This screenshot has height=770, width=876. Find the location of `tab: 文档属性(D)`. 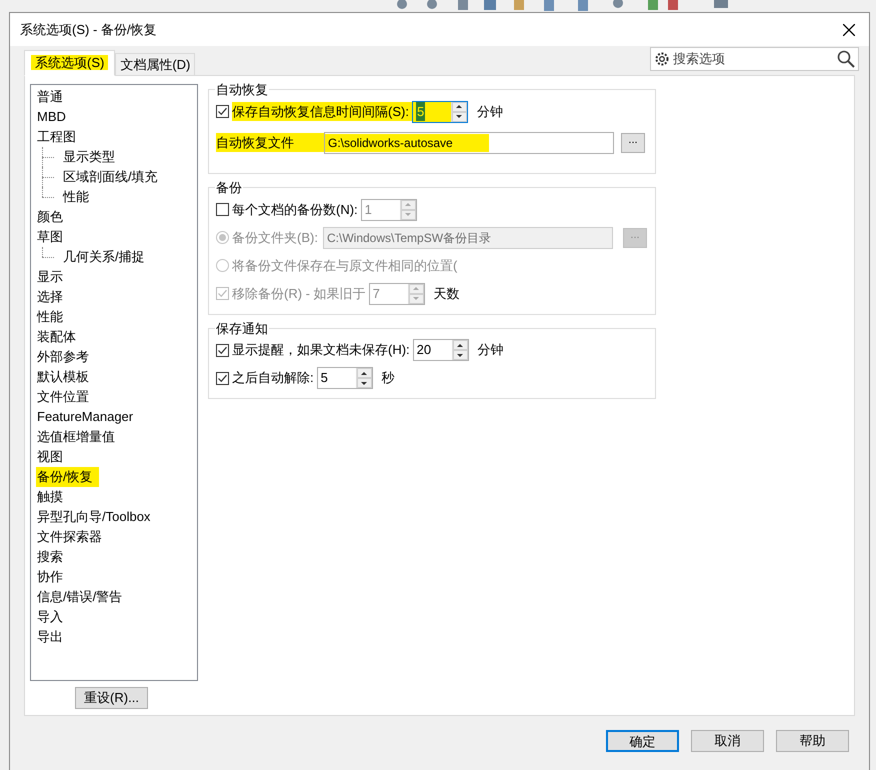

tab: 文档属性(D) is located at coordinates (155, 64).